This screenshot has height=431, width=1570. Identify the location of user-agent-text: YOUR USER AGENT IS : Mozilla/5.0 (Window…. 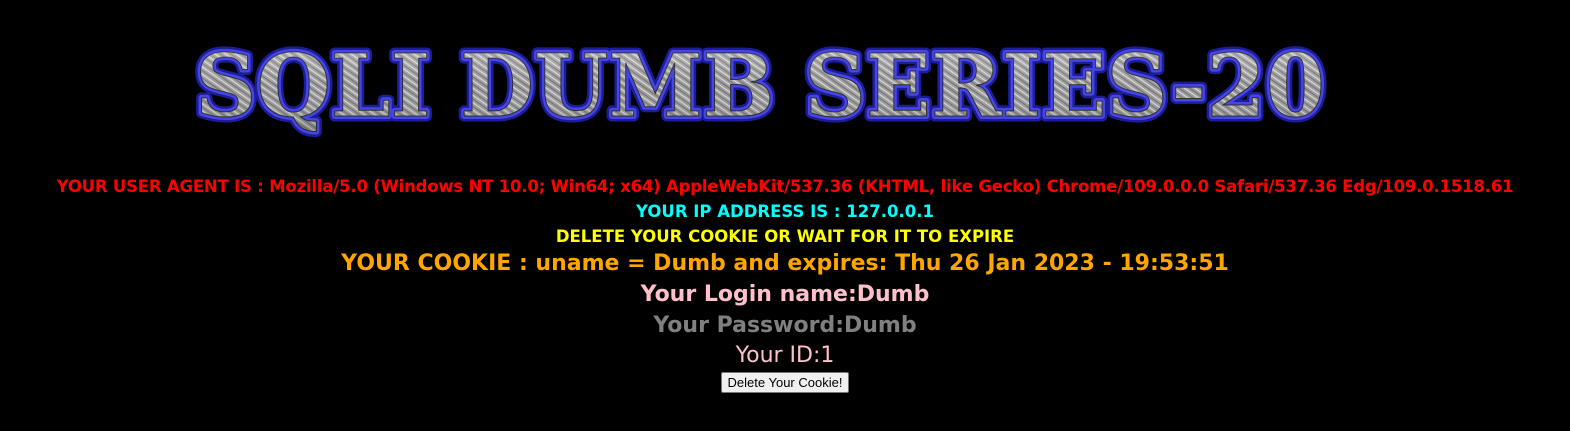
(785, 186).